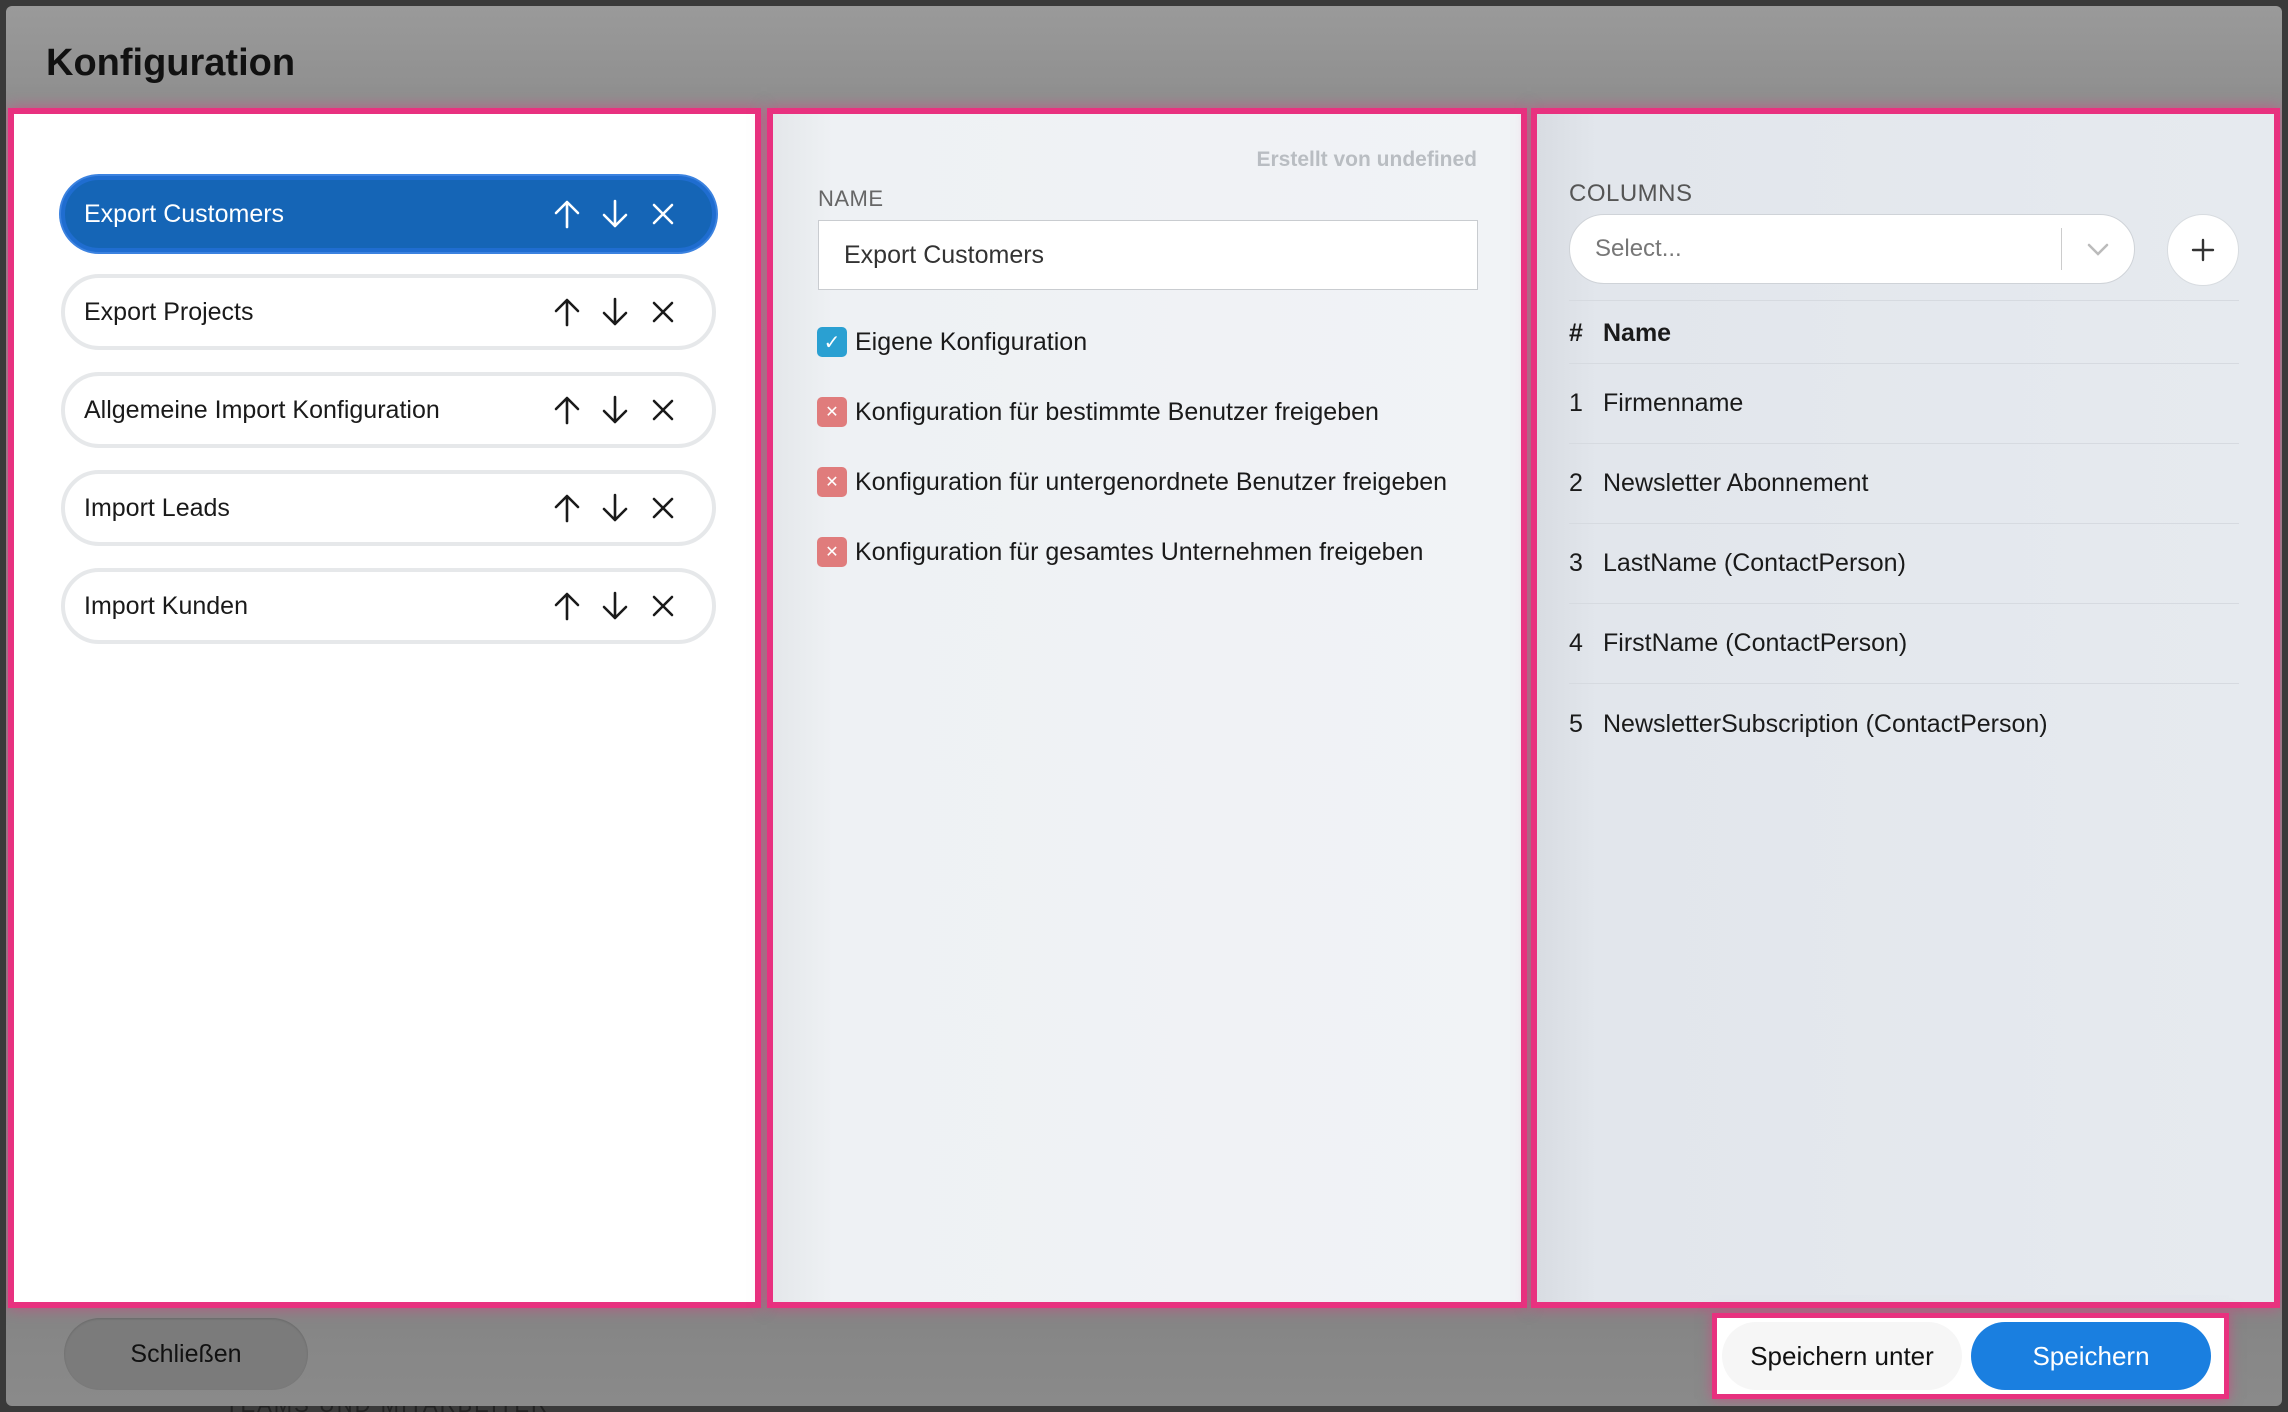 This screenshot has height=1412, width=2288. I want to click on add-column-button, so click(2203, 250).